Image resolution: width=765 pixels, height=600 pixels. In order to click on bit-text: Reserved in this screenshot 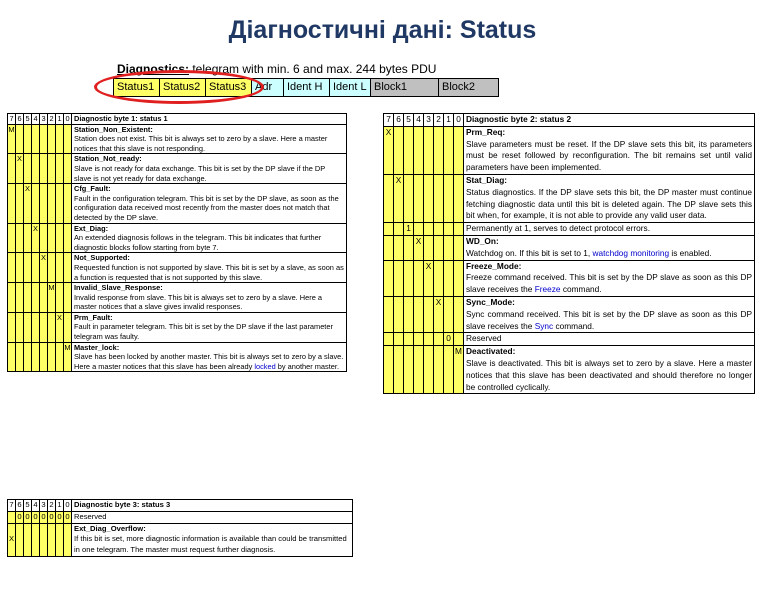, I will do `click(484, 338)`.